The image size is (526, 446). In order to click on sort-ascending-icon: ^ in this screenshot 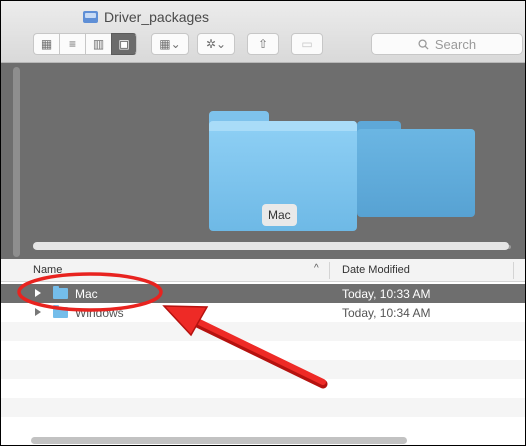, I will do `click(316, 268)`.